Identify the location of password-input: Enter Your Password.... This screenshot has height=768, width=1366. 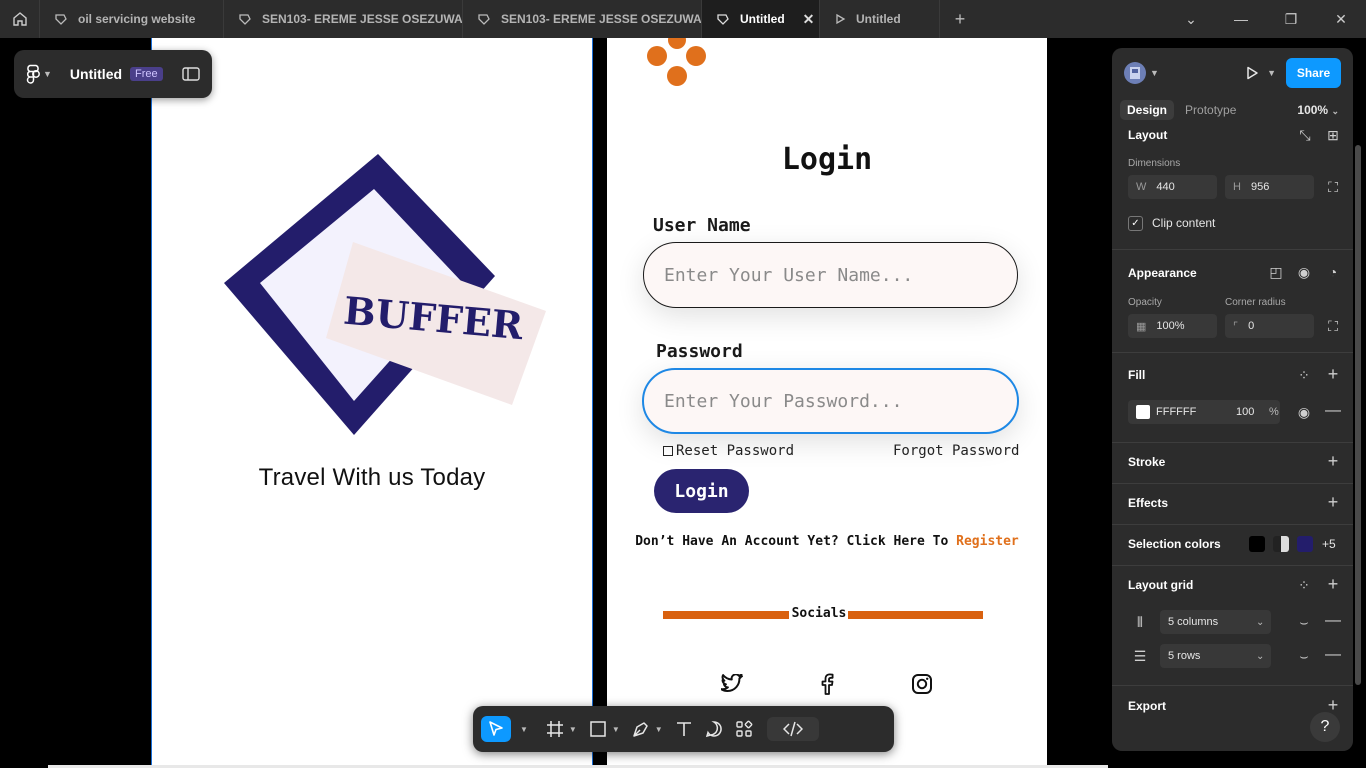
(830, 401).